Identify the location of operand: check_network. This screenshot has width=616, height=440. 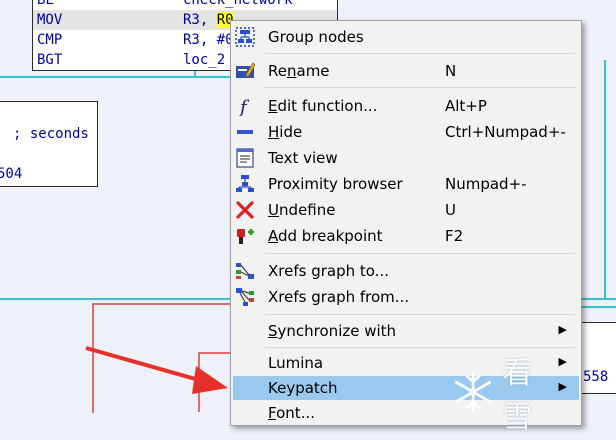
(238, 4).